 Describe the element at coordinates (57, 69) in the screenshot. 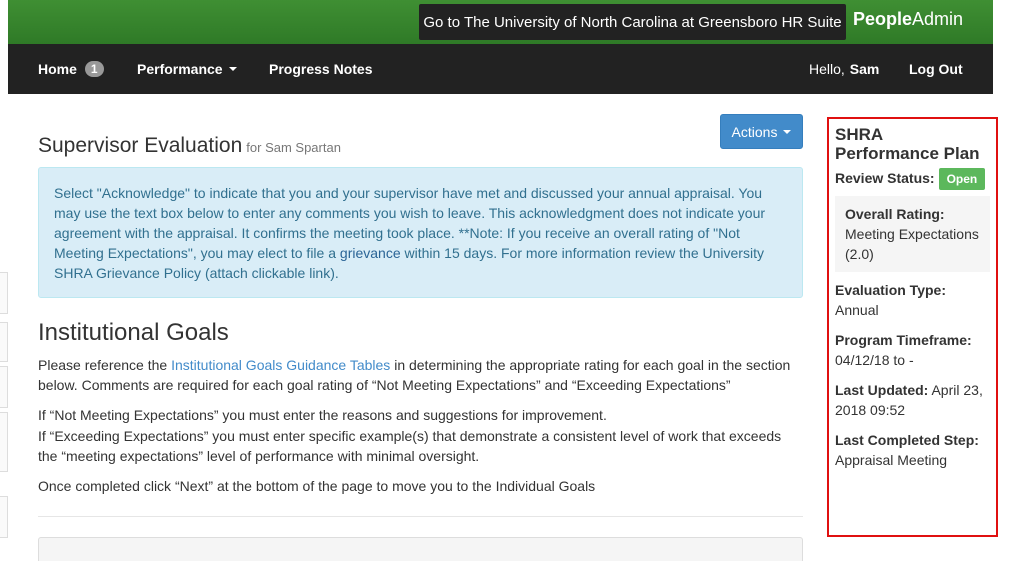

I see `nav-home-label: Home` at that location.